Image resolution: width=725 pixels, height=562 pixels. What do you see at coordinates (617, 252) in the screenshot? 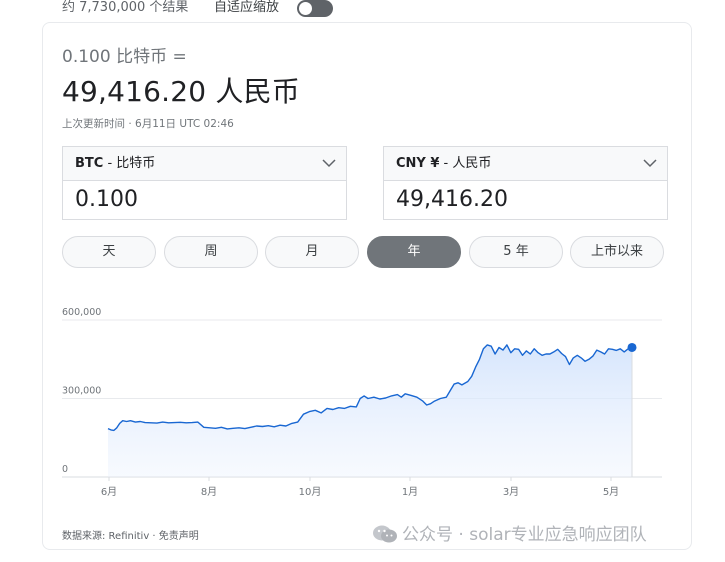
I see `range-all-button: 上市以来` at bounding box center [617, 252].